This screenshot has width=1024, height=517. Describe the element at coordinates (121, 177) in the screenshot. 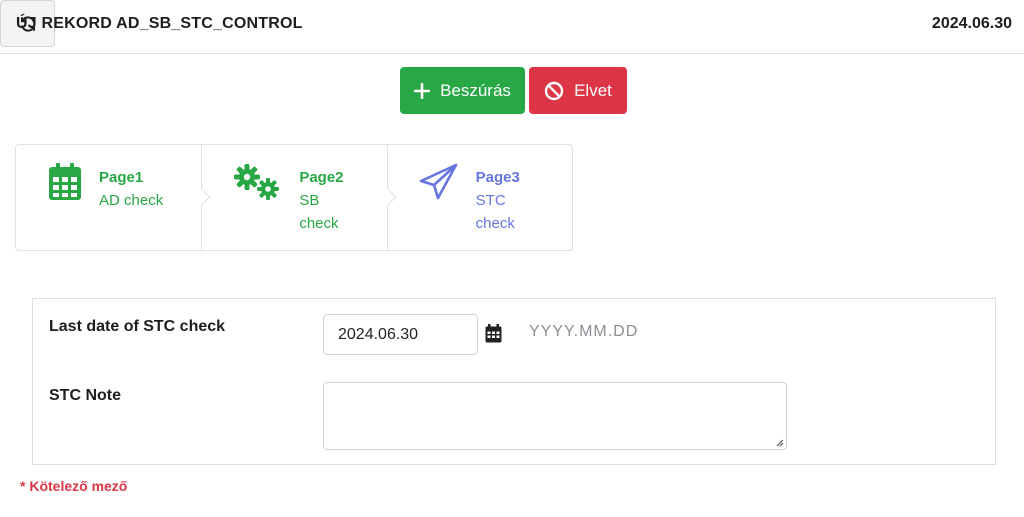

I see `step-page1-title: Page1` at that location.